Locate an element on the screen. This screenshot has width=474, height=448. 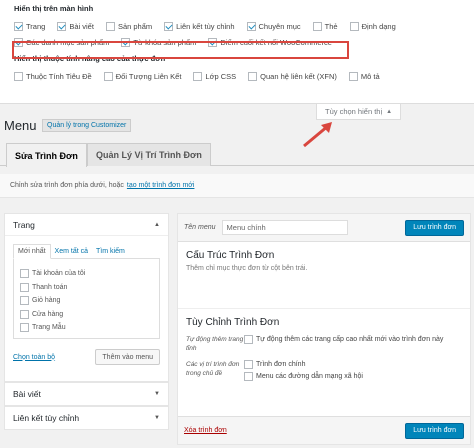
screen-option-checkbox: Mô tả is located at coordinates (364, 76).